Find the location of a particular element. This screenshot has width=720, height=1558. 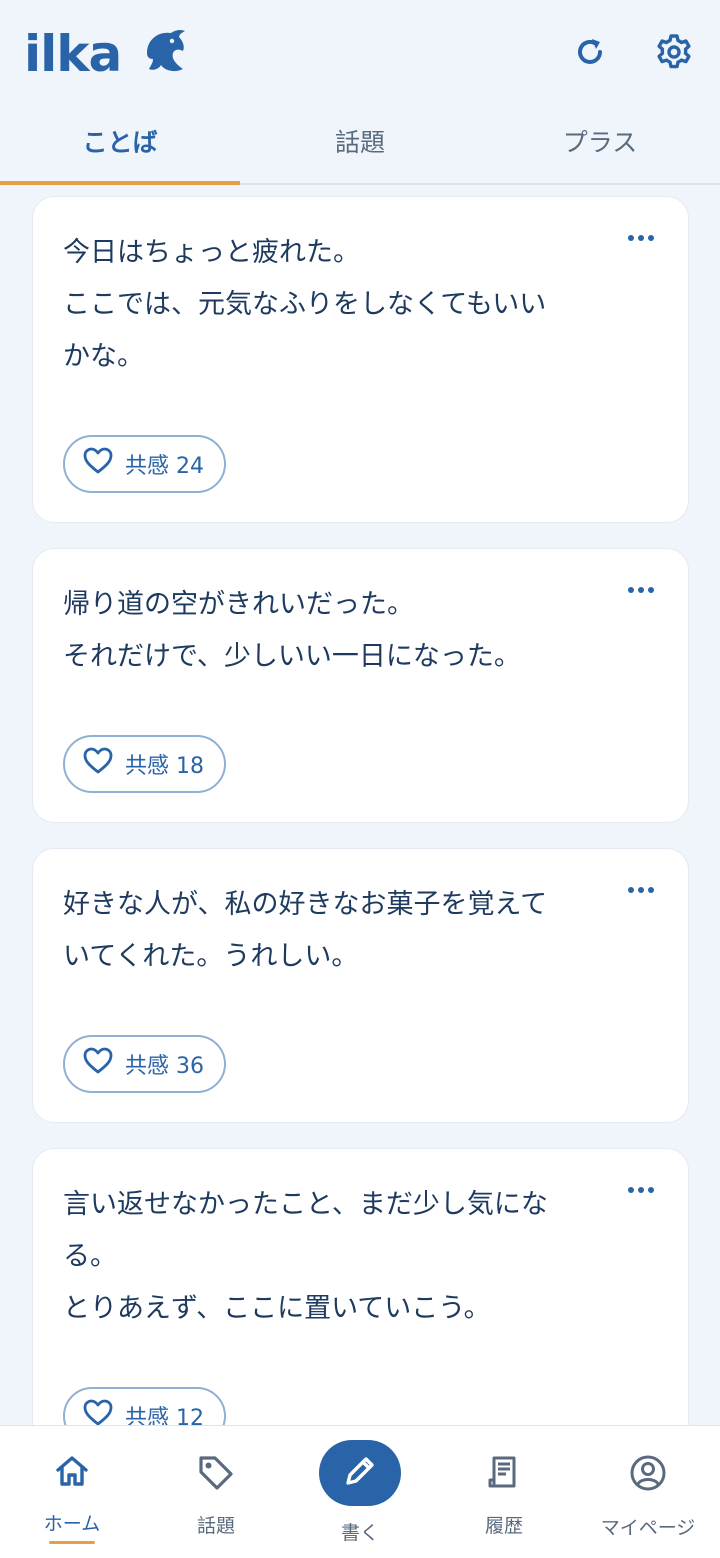

tab-plus: プラス is located at coordinates (600, 145).